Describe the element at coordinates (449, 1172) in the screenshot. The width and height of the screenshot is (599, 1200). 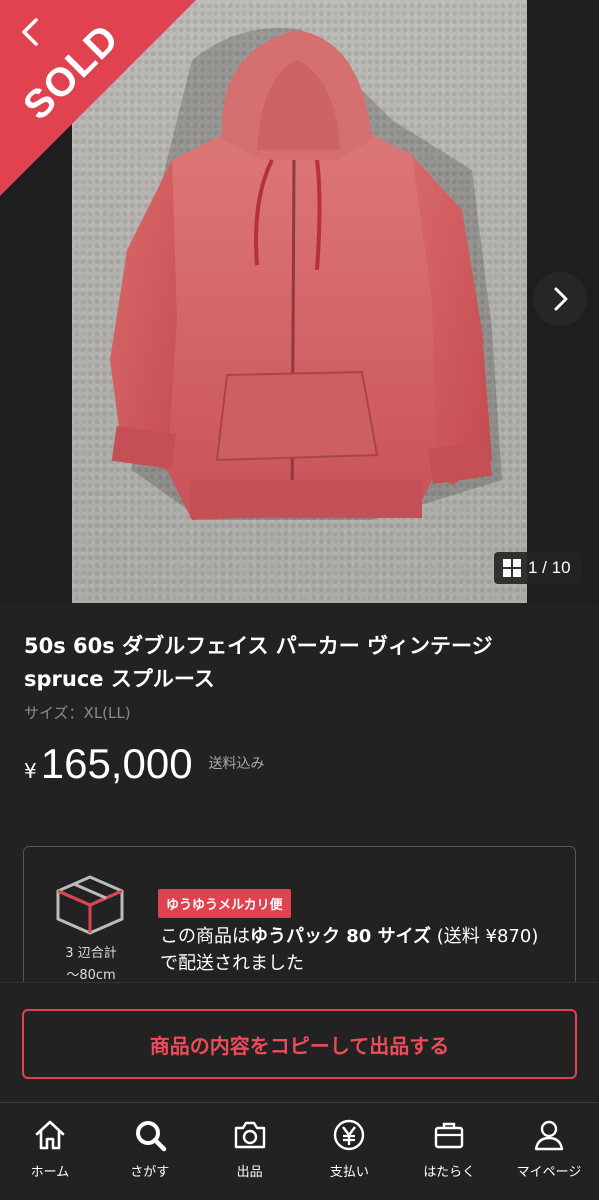
I see `tab-work-label: はたらく` at that location.